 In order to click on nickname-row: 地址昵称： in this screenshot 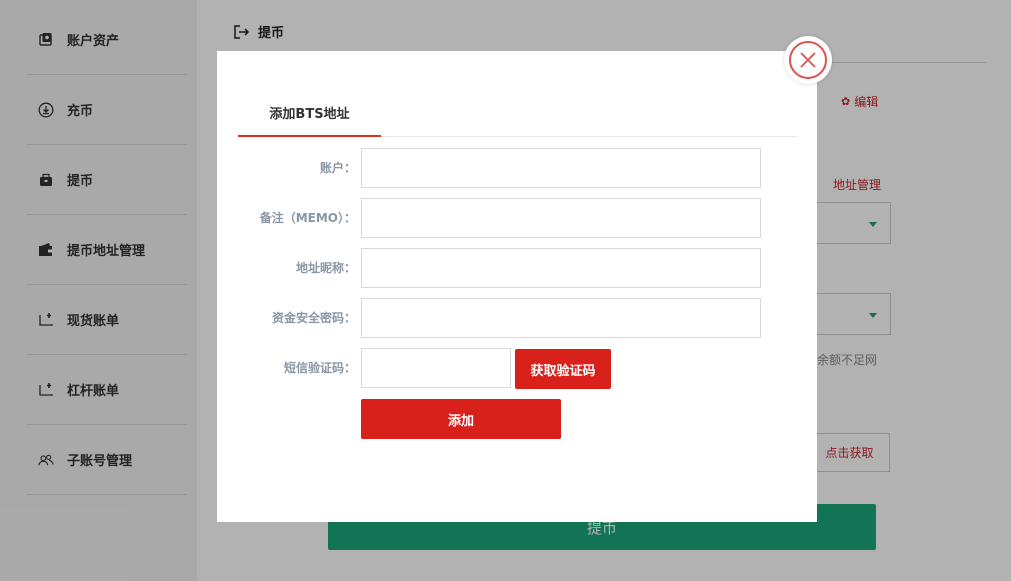, I will do `click(517, 268)`.